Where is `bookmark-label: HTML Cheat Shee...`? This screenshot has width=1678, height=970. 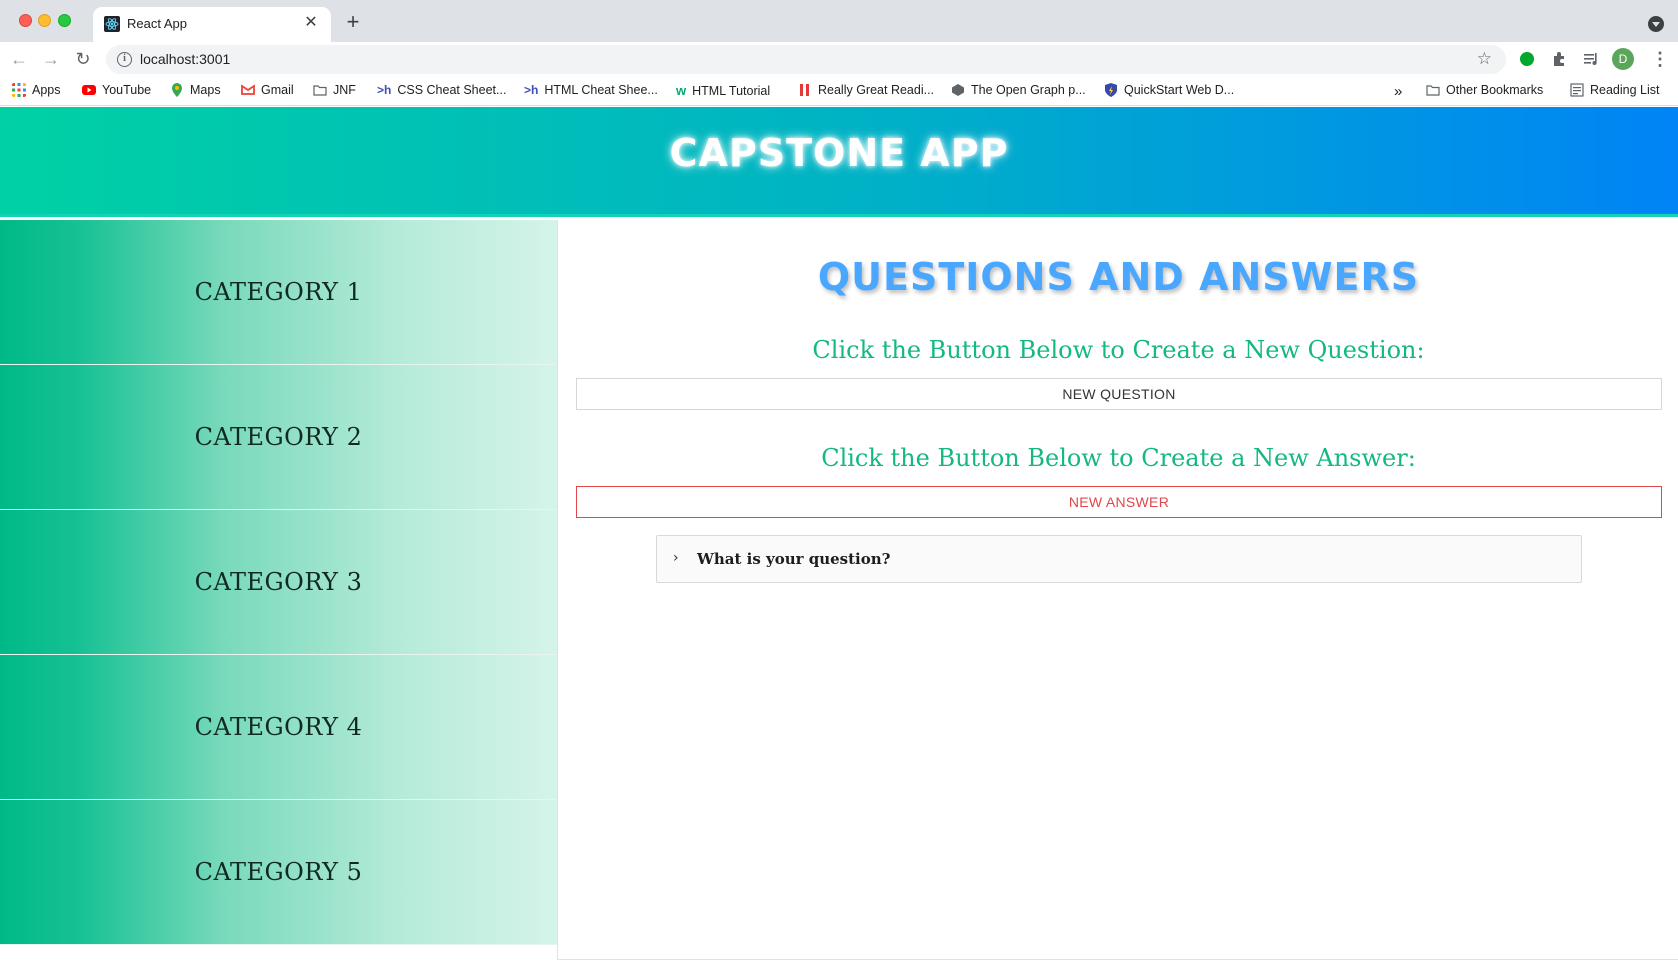
bookmark-label: HTML Cheat Shee... is located at coordinates (601, 90).